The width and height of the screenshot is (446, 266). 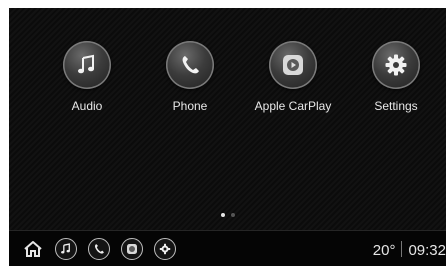 I want to click on audio-app-button: Audio, so click(x=87, y=77).